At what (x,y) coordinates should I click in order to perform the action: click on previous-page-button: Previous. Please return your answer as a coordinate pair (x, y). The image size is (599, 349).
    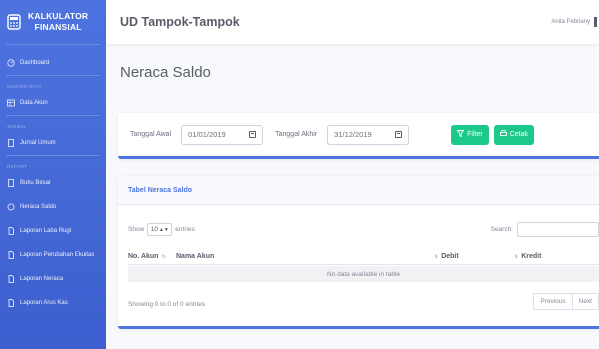
    Looking at the image, I should click on (553, 301).